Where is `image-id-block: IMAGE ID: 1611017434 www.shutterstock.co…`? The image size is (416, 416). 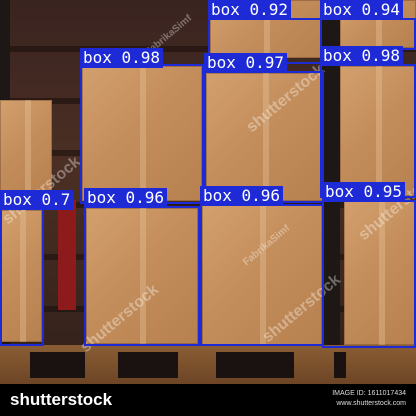
image-id-block: IMAGE ID: 1611017434 www.shutterstock.co… is located at coordinates (369, 399).